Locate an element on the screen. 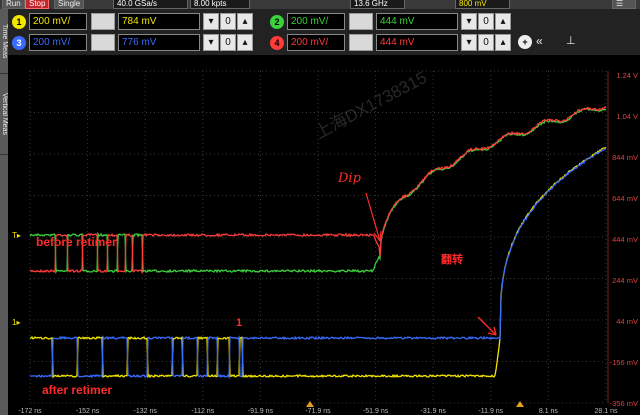  channel-2-offset: 444 mV is located at coordinates (417, 21).